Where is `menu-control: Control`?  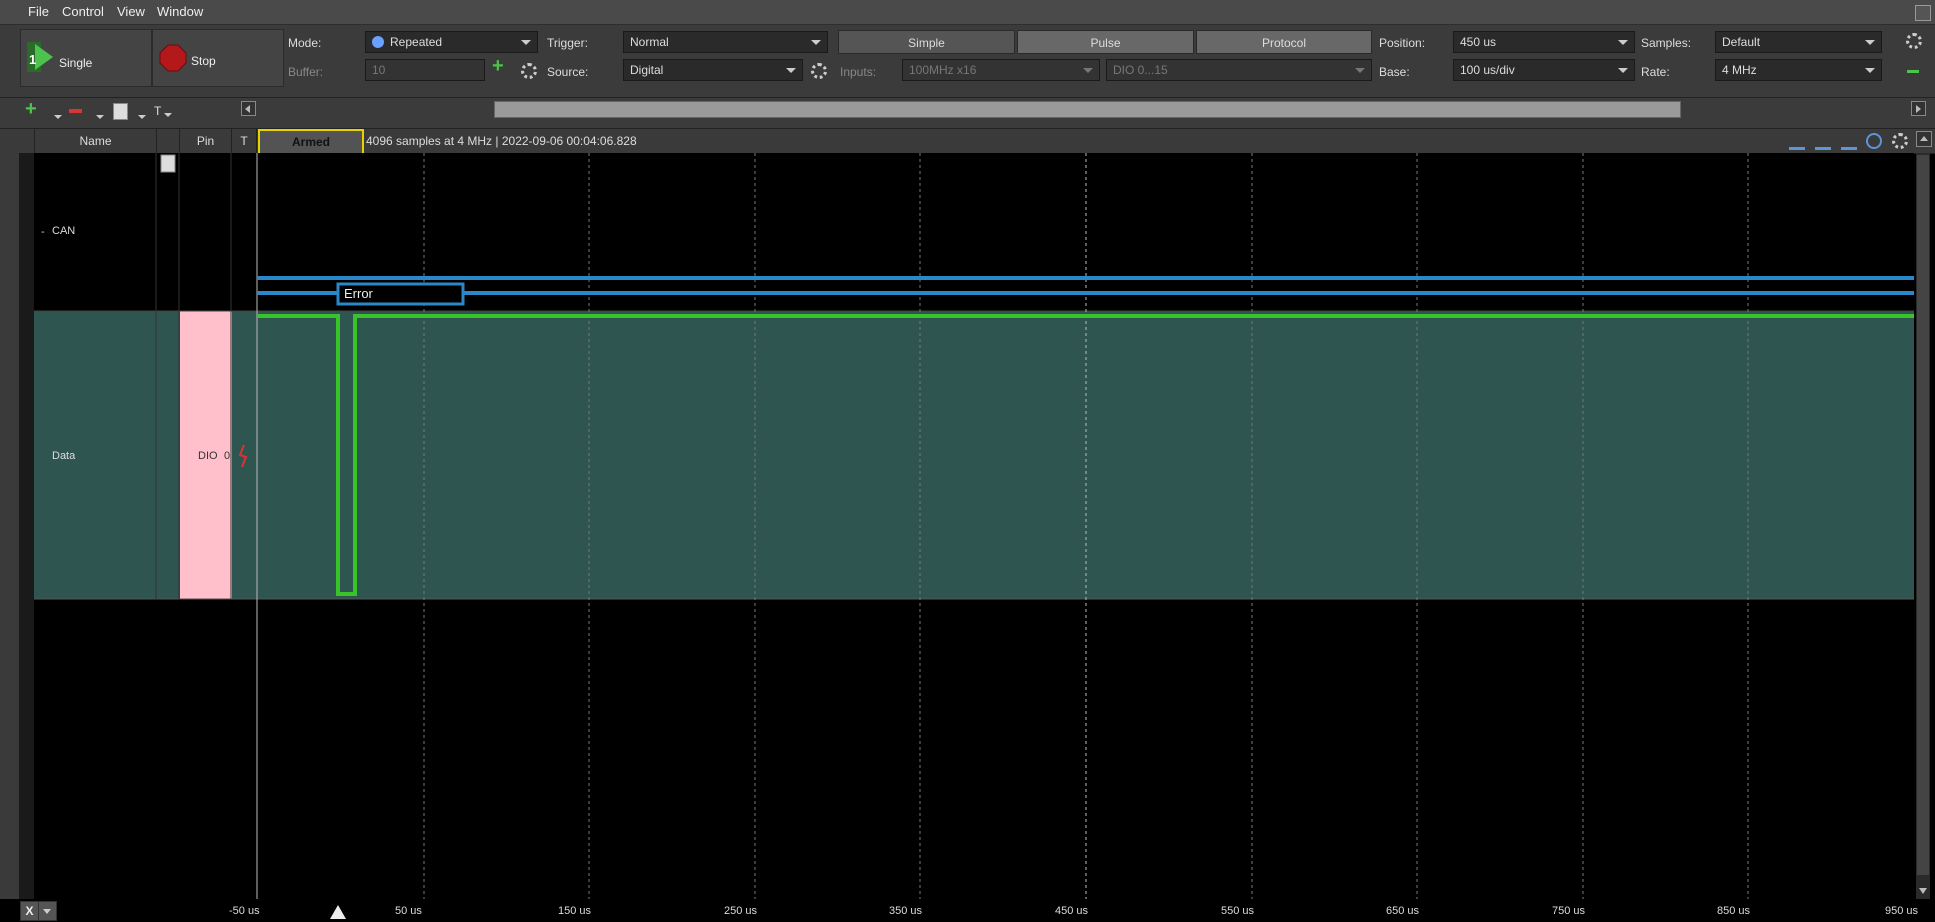
menu-control: Control is located at coordinates (83, 11).